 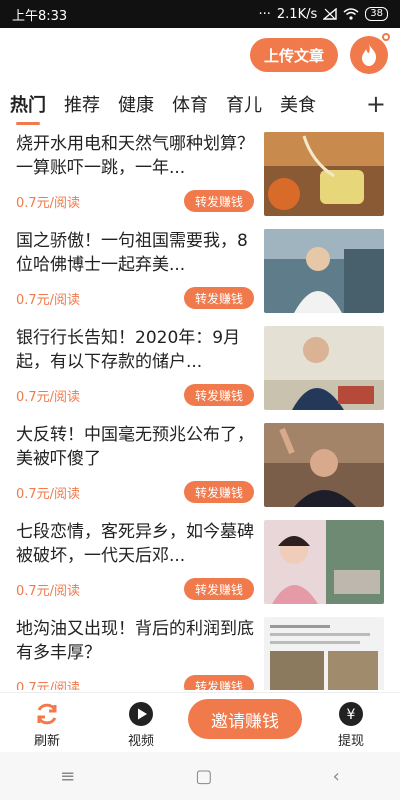 I want to click on status-bar: 上午8:33 ··· 2.1K/s 38, so click(x=200, y=14).